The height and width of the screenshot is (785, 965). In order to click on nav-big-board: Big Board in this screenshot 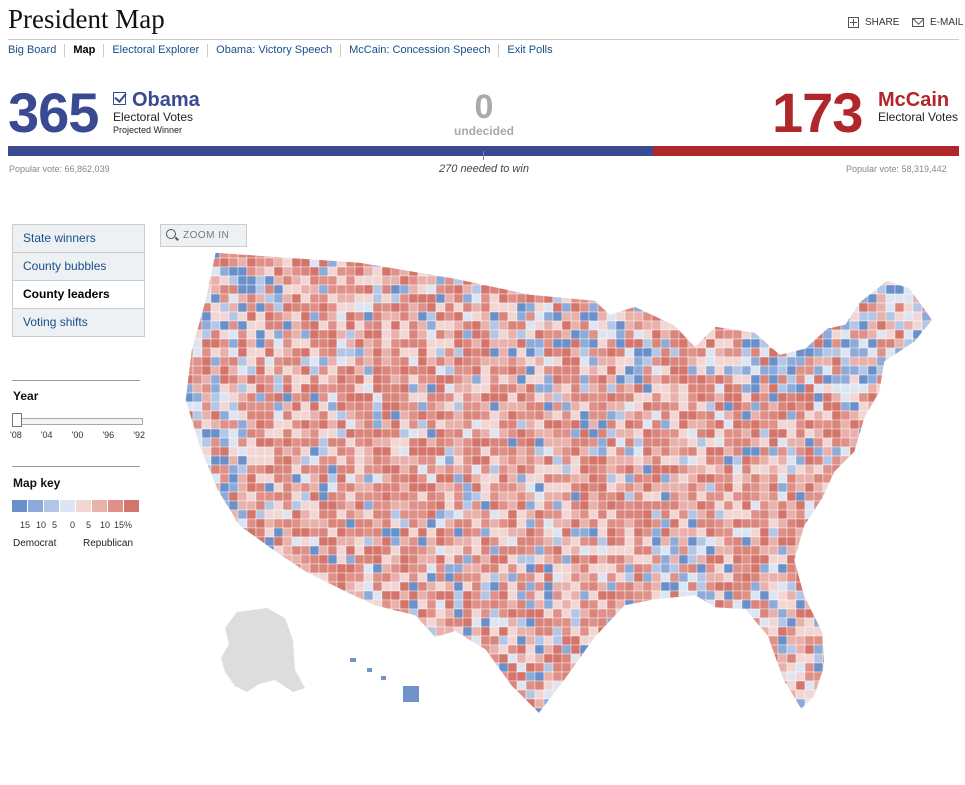, I will do `click(36, 50)`.